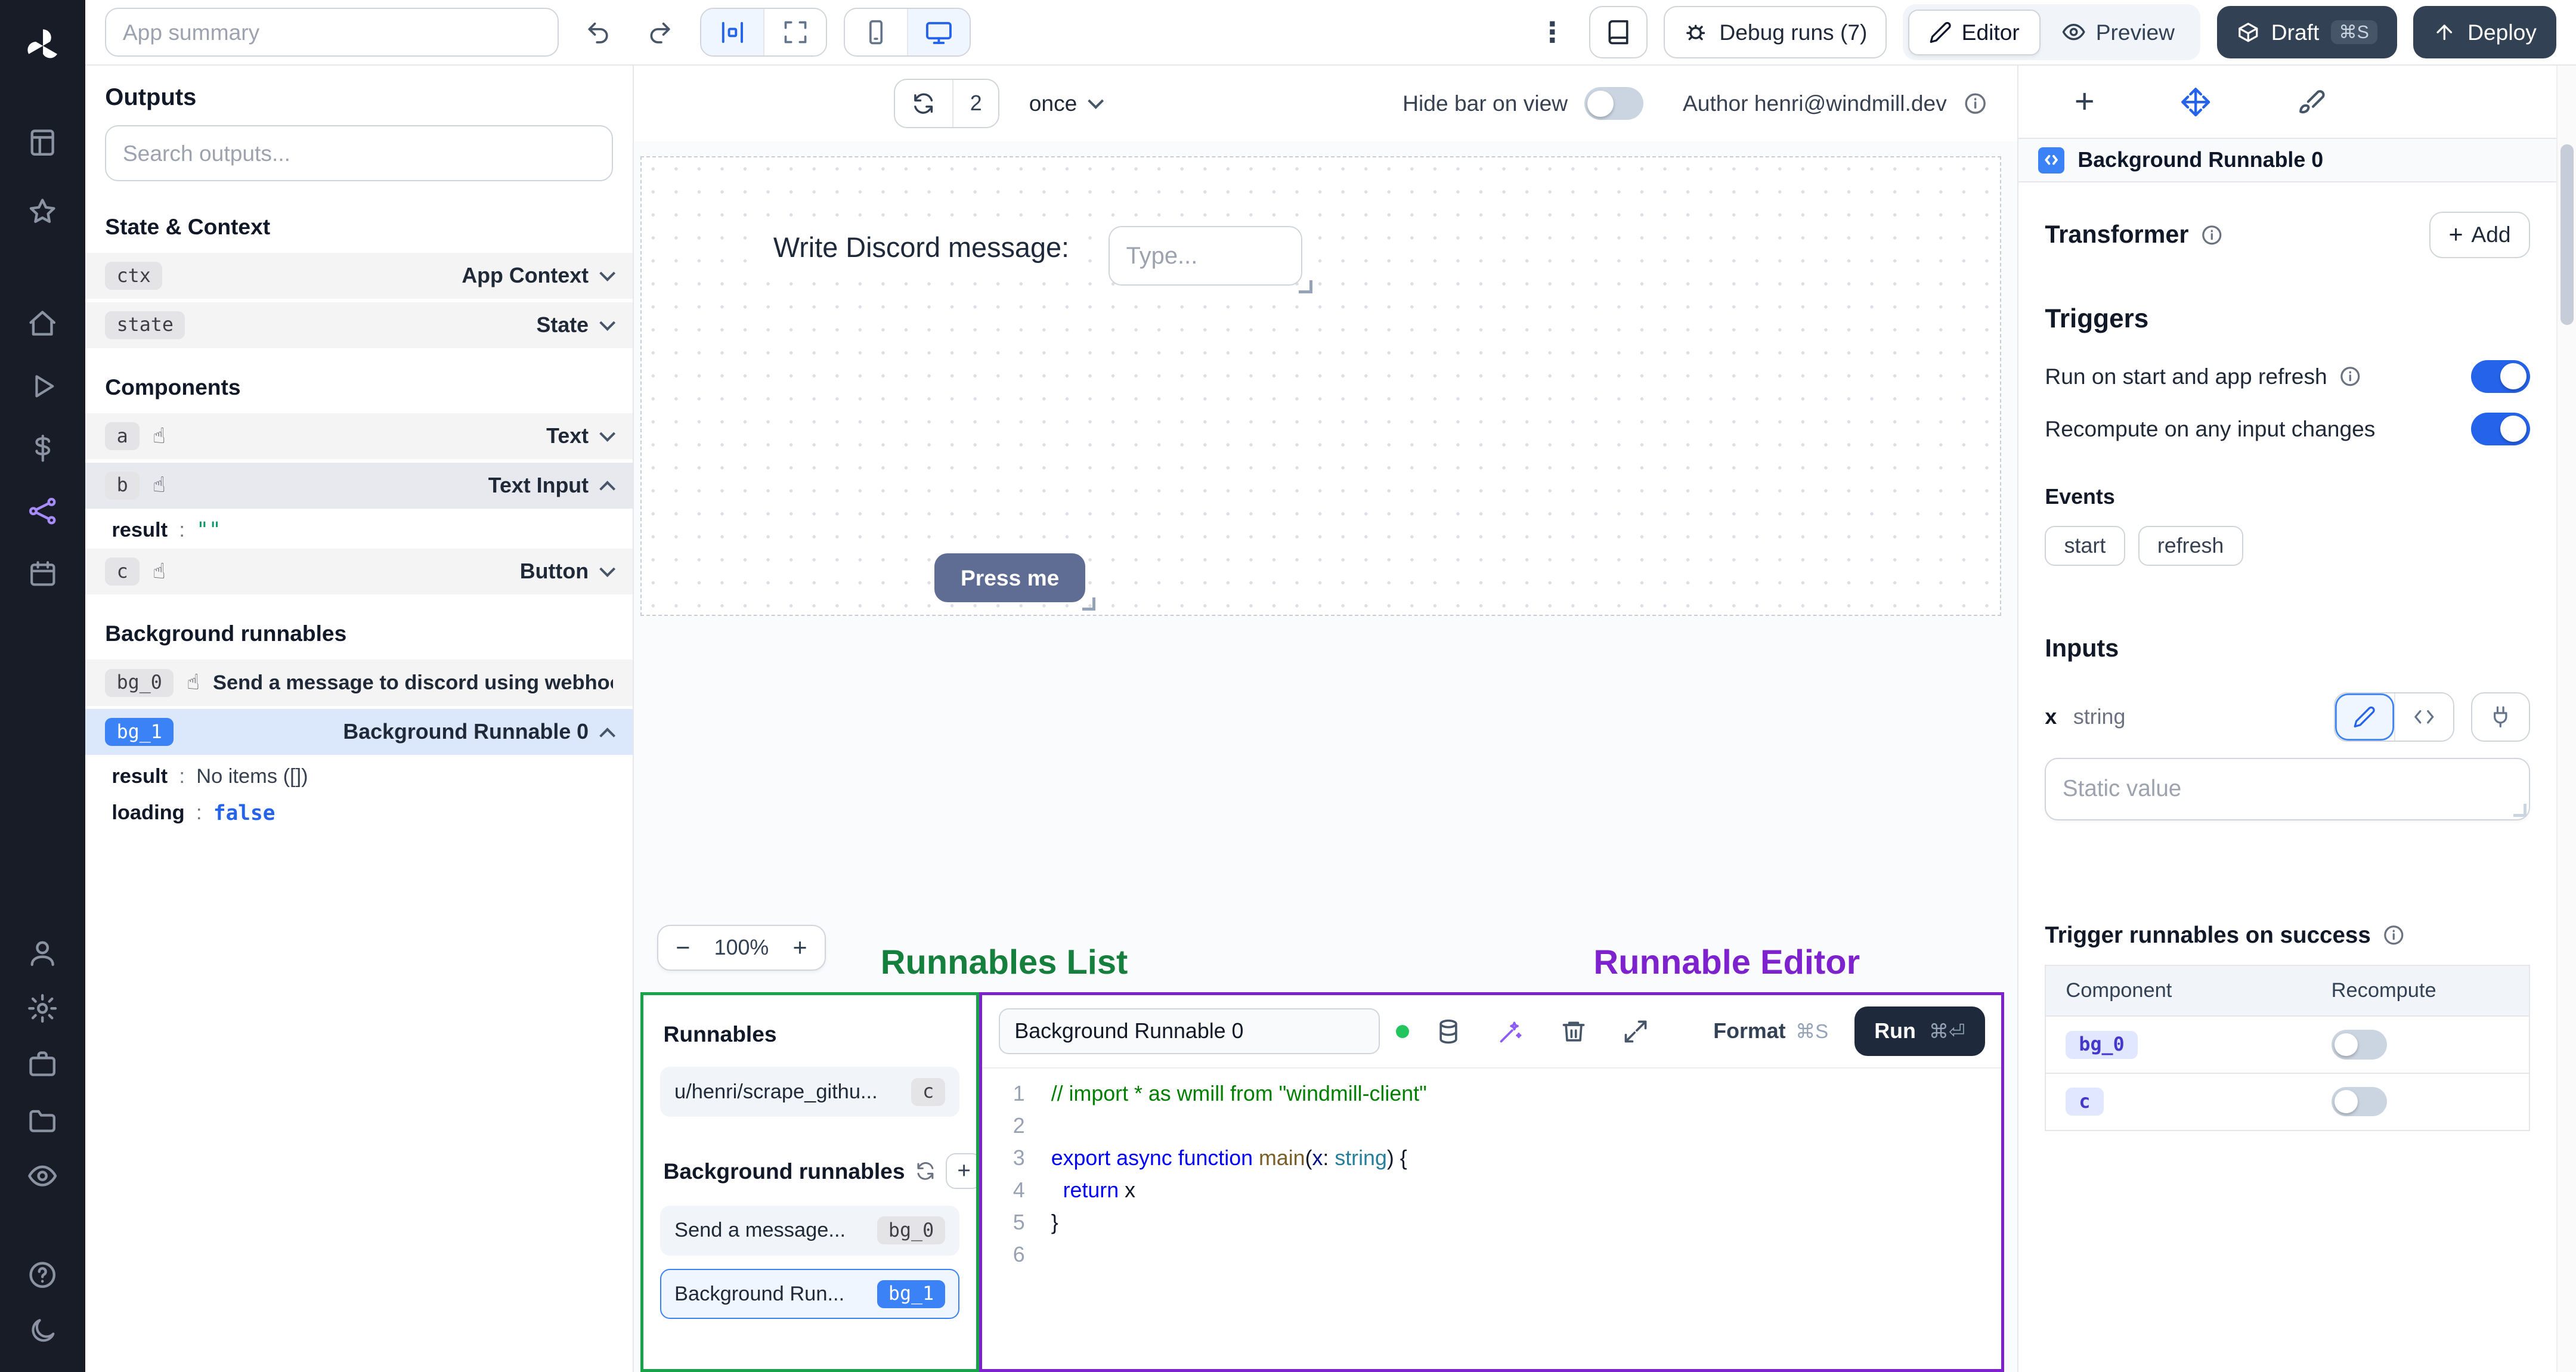  Describe the element at coordinates (1189, 1031) in the screenshot. I see `runnable-title-input` at that location.